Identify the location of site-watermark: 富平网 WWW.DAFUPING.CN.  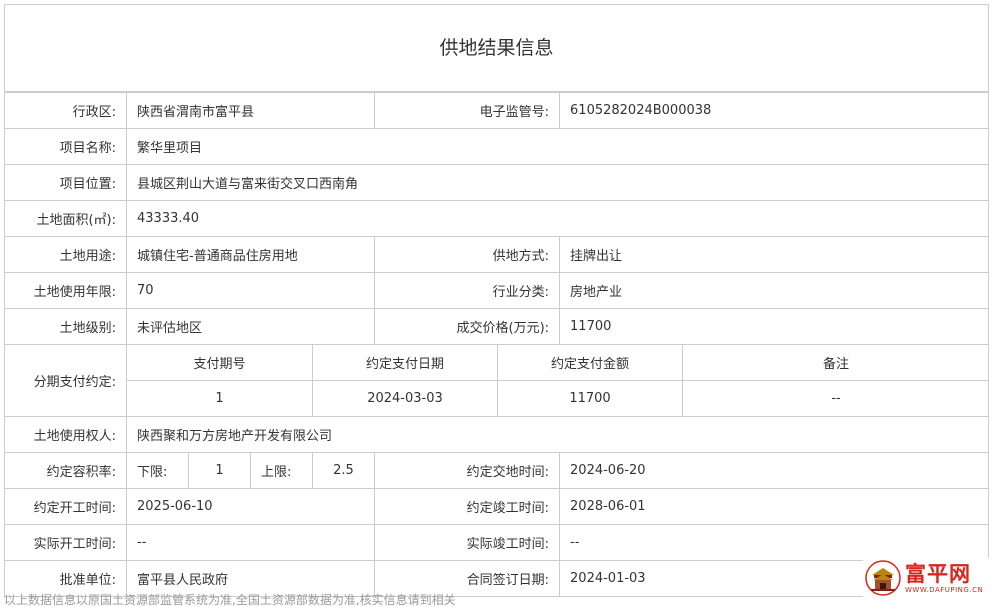
(928, 578).